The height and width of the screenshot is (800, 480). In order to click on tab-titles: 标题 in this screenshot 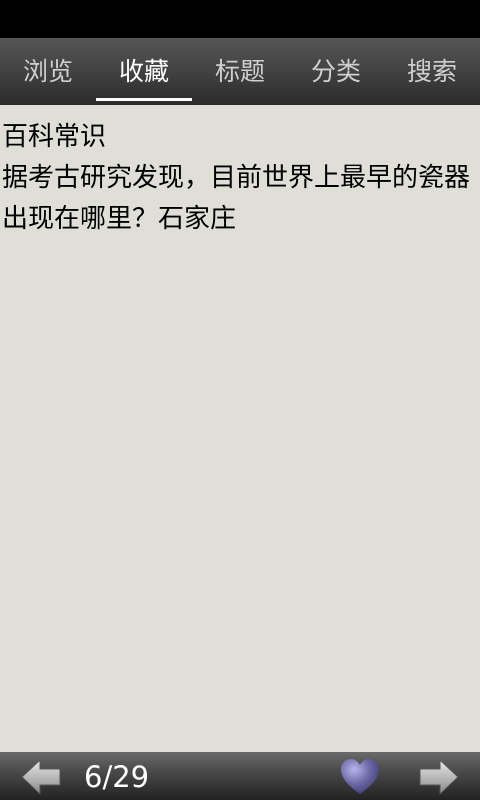, I will do `click(240, 71)`.